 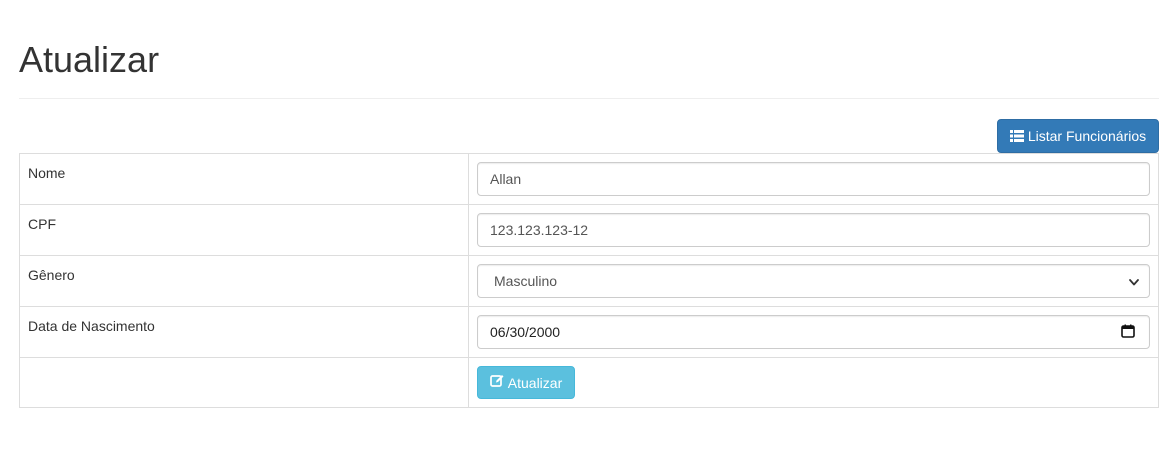 I want to click on header-divider, so click(x=589, y=98).